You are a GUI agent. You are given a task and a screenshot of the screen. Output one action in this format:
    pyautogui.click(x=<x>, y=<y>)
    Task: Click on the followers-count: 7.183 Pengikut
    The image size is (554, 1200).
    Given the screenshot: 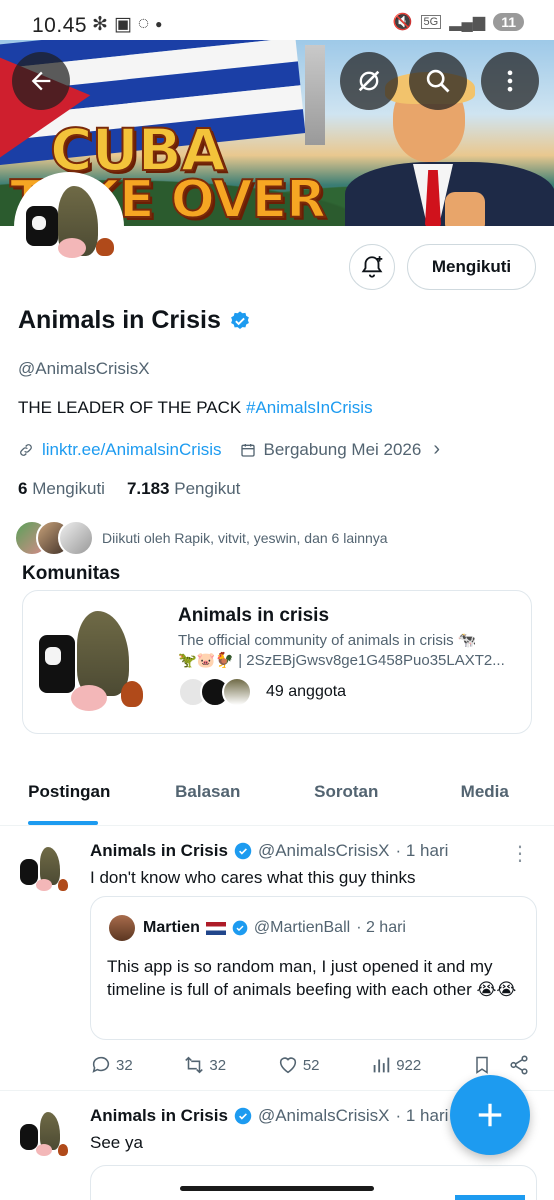 What is the action you would take?
    pyautogui.click(x=183, y=489)
    